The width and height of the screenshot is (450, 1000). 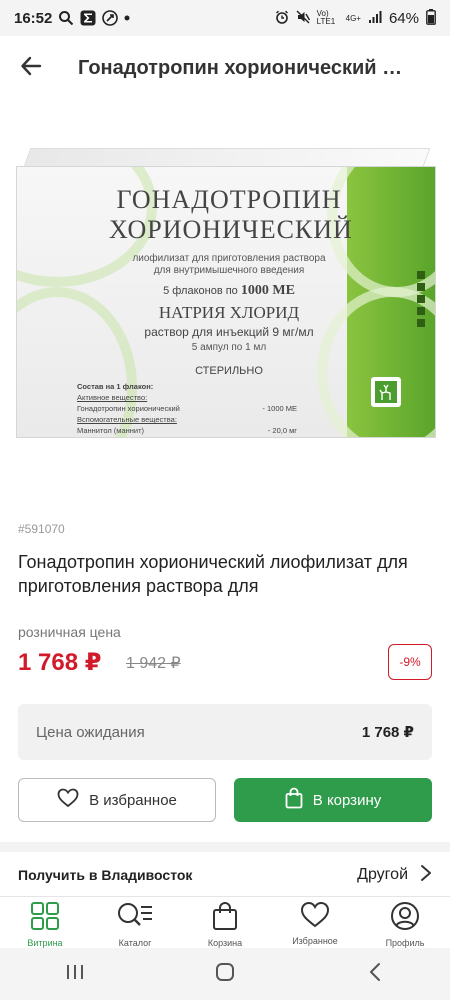 I want to click on recent-apps-button, so click(x=75, y=974).